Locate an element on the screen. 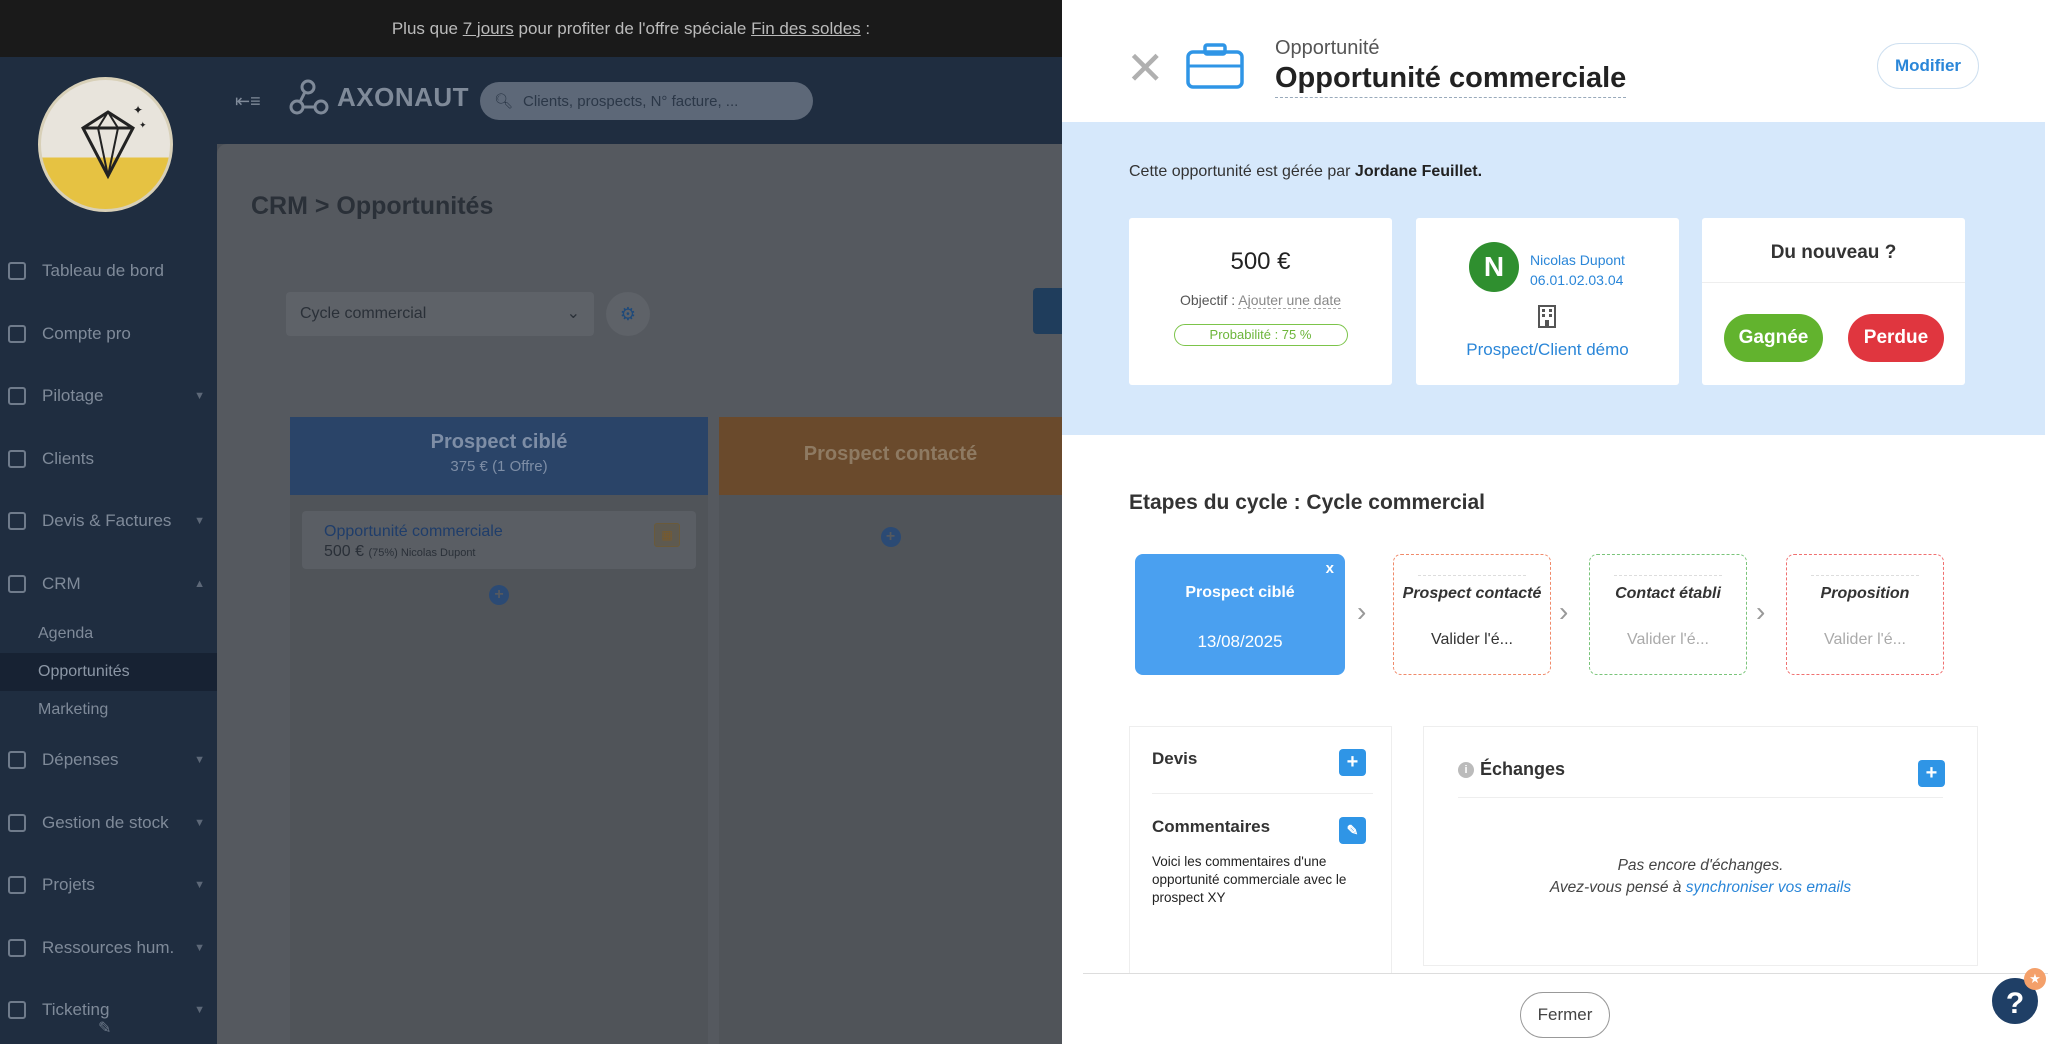 The image size is (2048, 1044). step-name: Contact établi is located at coordinates (1668, 593).